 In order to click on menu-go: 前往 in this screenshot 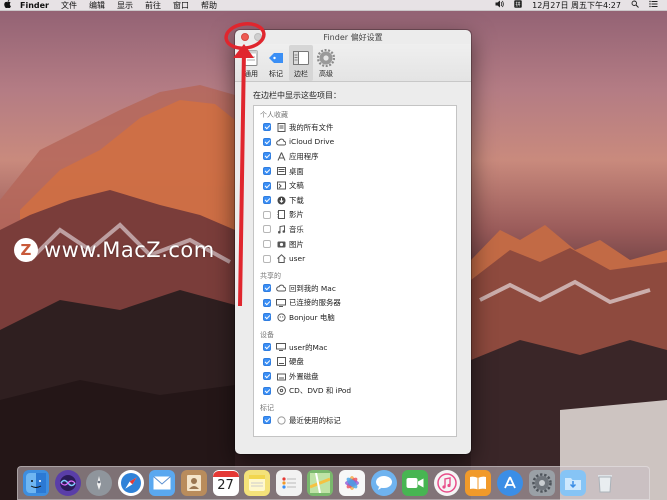, I will do `click(153, 5)`.